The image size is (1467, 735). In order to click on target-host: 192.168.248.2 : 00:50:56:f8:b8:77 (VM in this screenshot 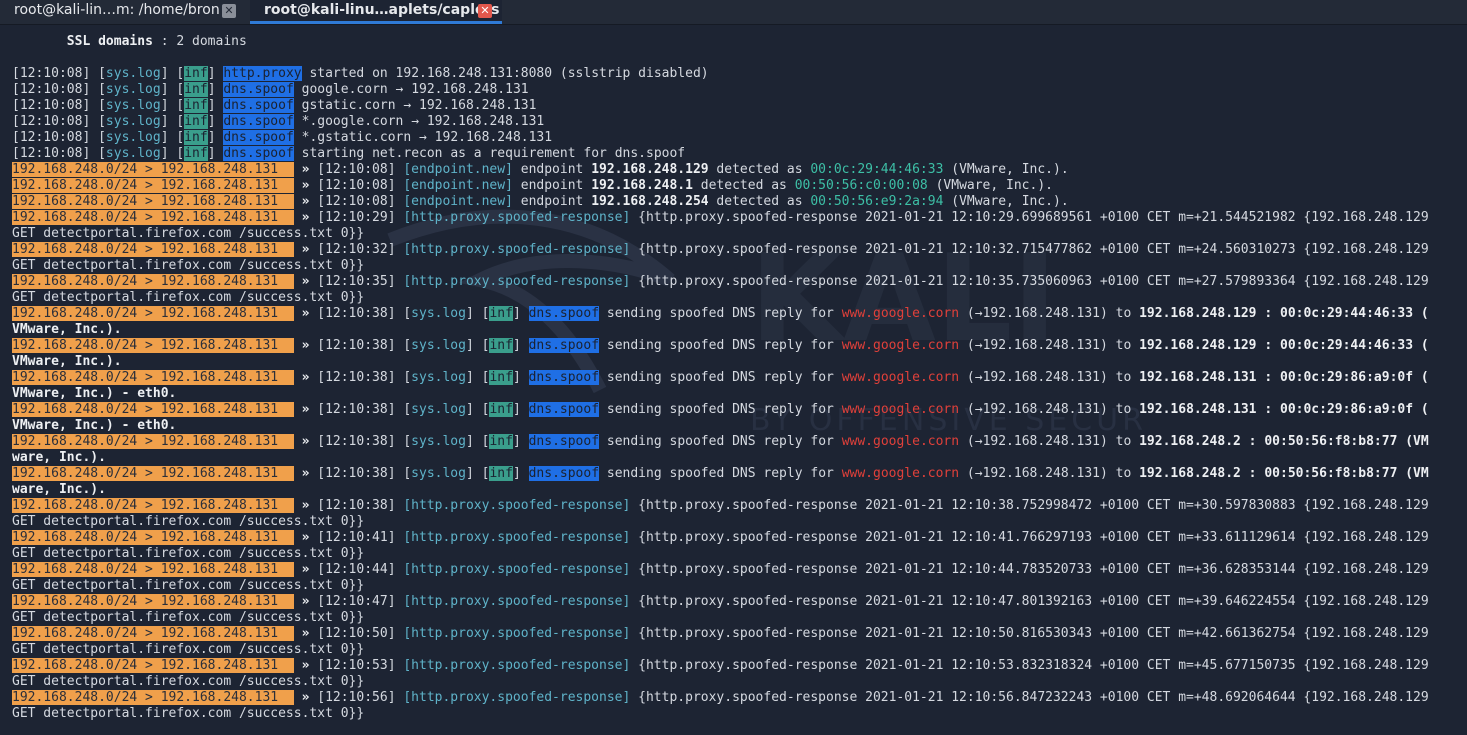, I will do `click(1284, 441)`.